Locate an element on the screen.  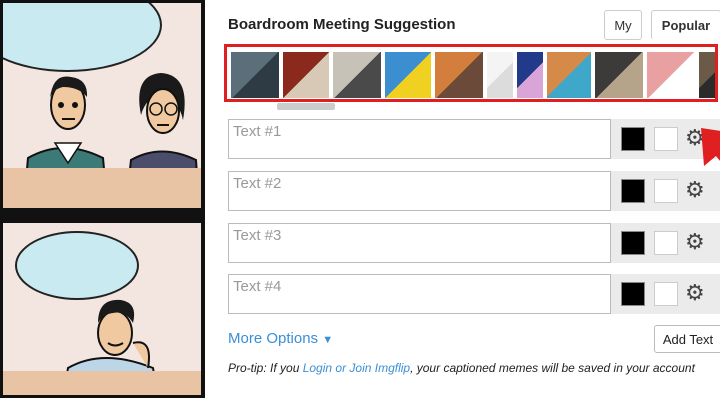
text-input-2: Text #2 is located at coordinates (419, 191).